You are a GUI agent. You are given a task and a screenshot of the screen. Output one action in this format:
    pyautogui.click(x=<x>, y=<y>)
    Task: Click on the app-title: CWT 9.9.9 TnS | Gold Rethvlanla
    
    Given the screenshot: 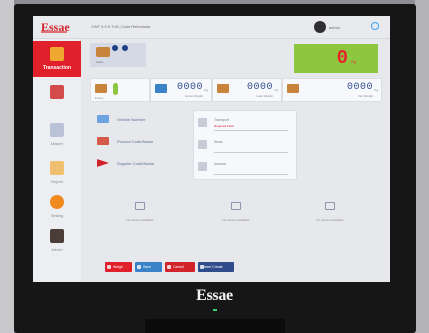 What is the action you would take?
    pyautogui.click(x=121, y=26)
    